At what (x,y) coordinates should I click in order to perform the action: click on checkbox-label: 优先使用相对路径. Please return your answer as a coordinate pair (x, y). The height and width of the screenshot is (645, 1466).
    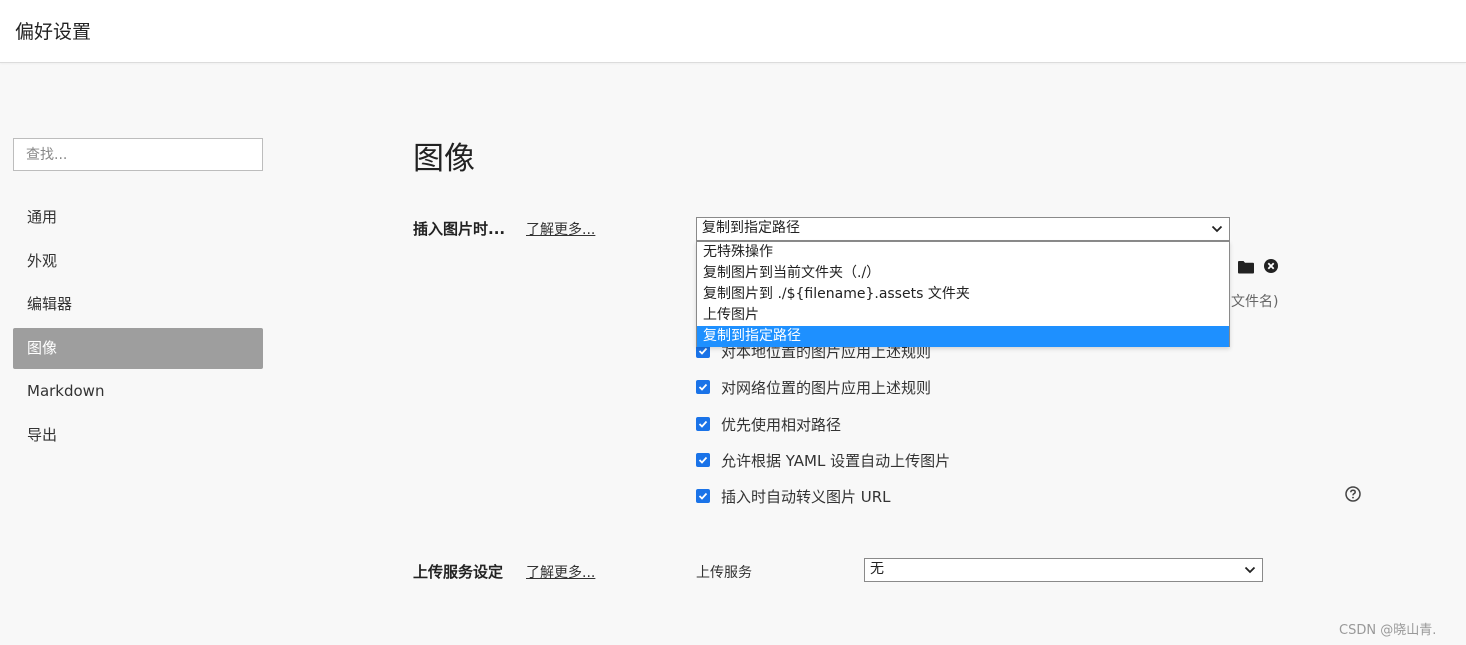
    Looking at the image, I should click on (781, 424).